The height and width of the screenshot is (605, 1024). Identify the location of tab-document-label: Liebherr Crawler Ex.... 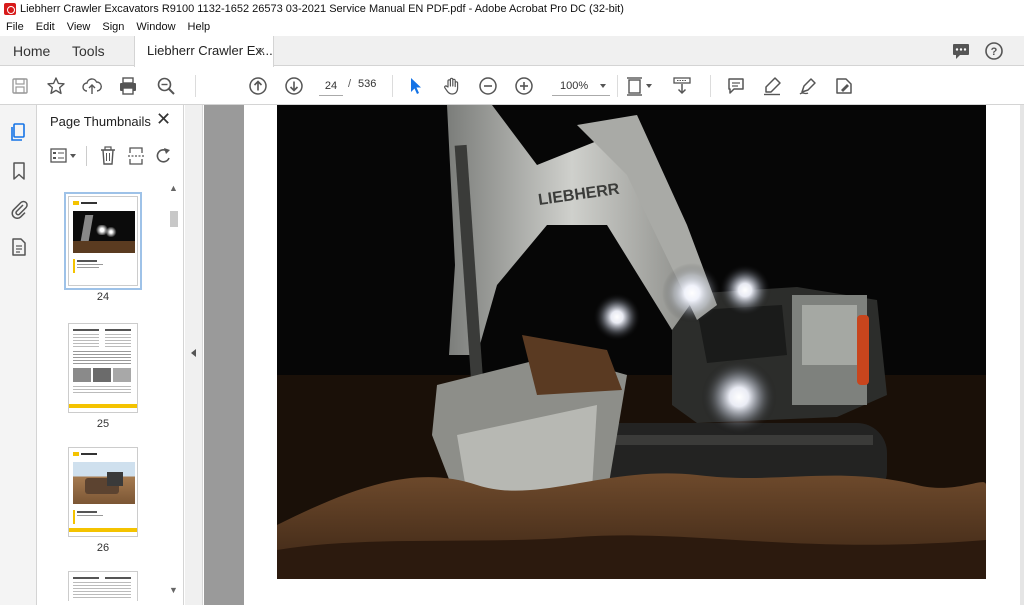
(210, 50).